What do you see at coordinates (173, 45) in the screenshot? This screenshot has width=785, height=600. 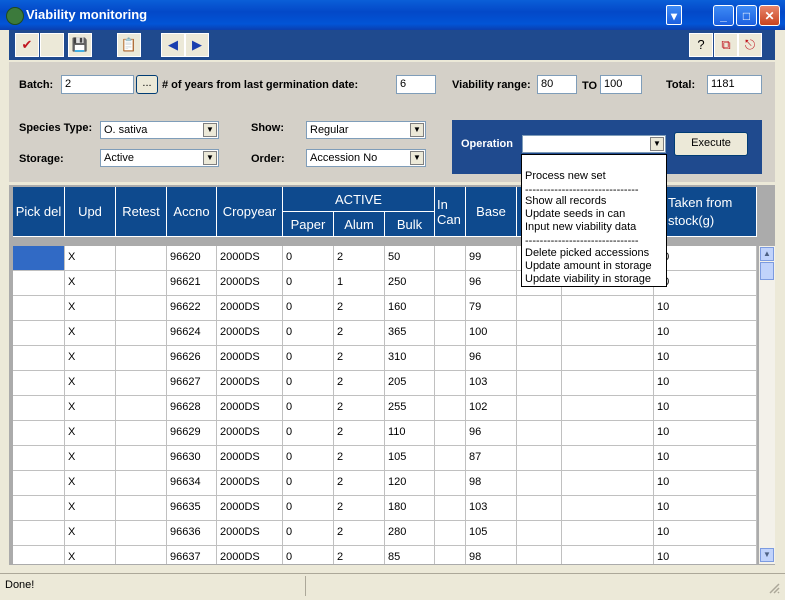 I see `previous-icon: ◀` at bounding box center [173, 45].